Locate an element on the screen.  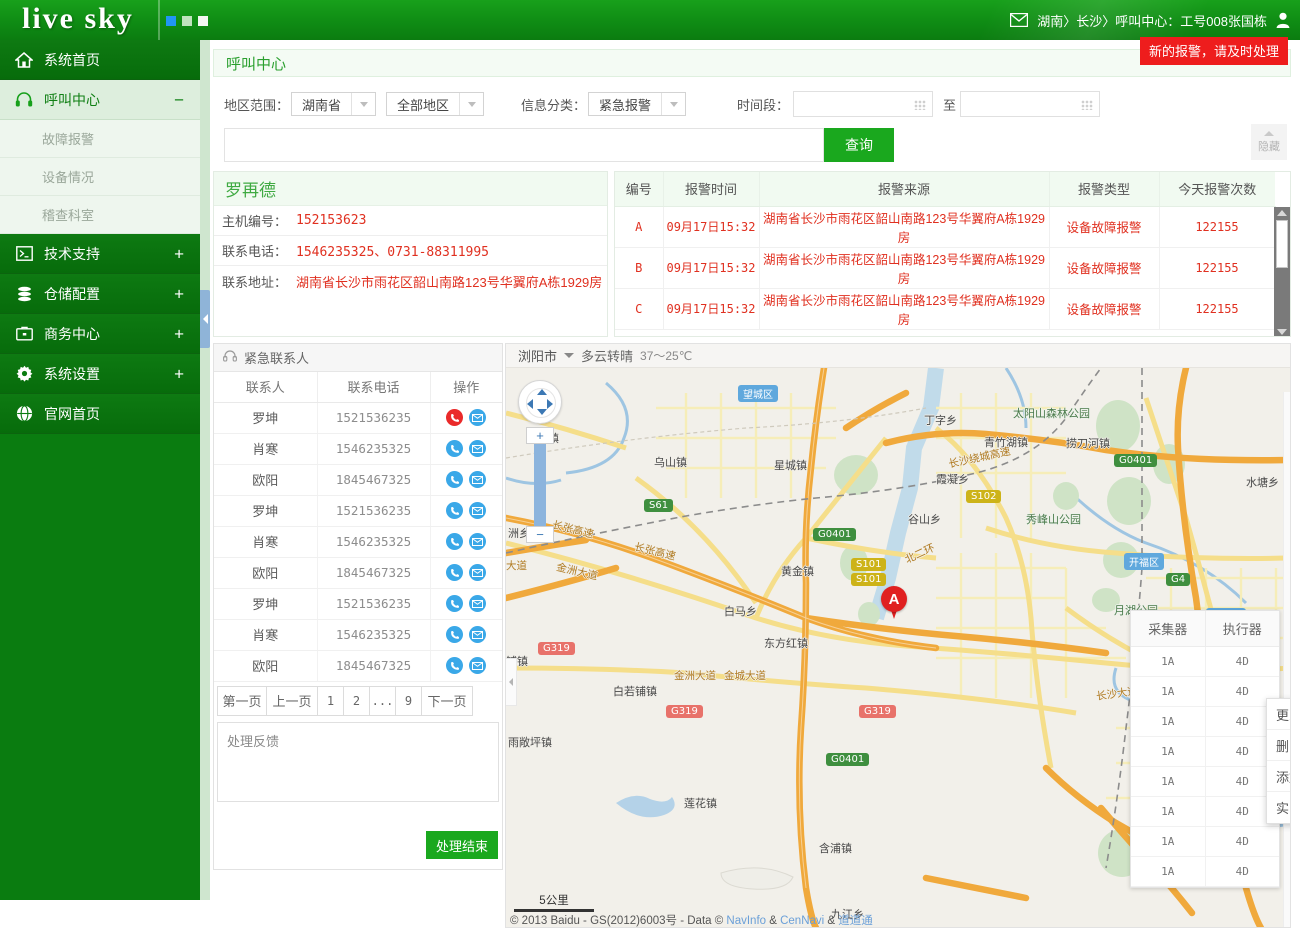
category-select: 紧急报警 is located at coordinates (637, 104).